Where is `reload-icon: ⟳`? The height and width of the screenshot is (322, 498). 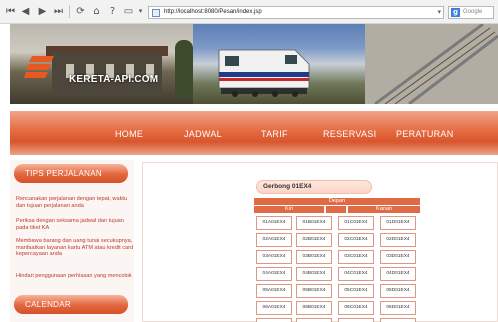 reload-icon: ⟳ is located at coordinates (80, 11).